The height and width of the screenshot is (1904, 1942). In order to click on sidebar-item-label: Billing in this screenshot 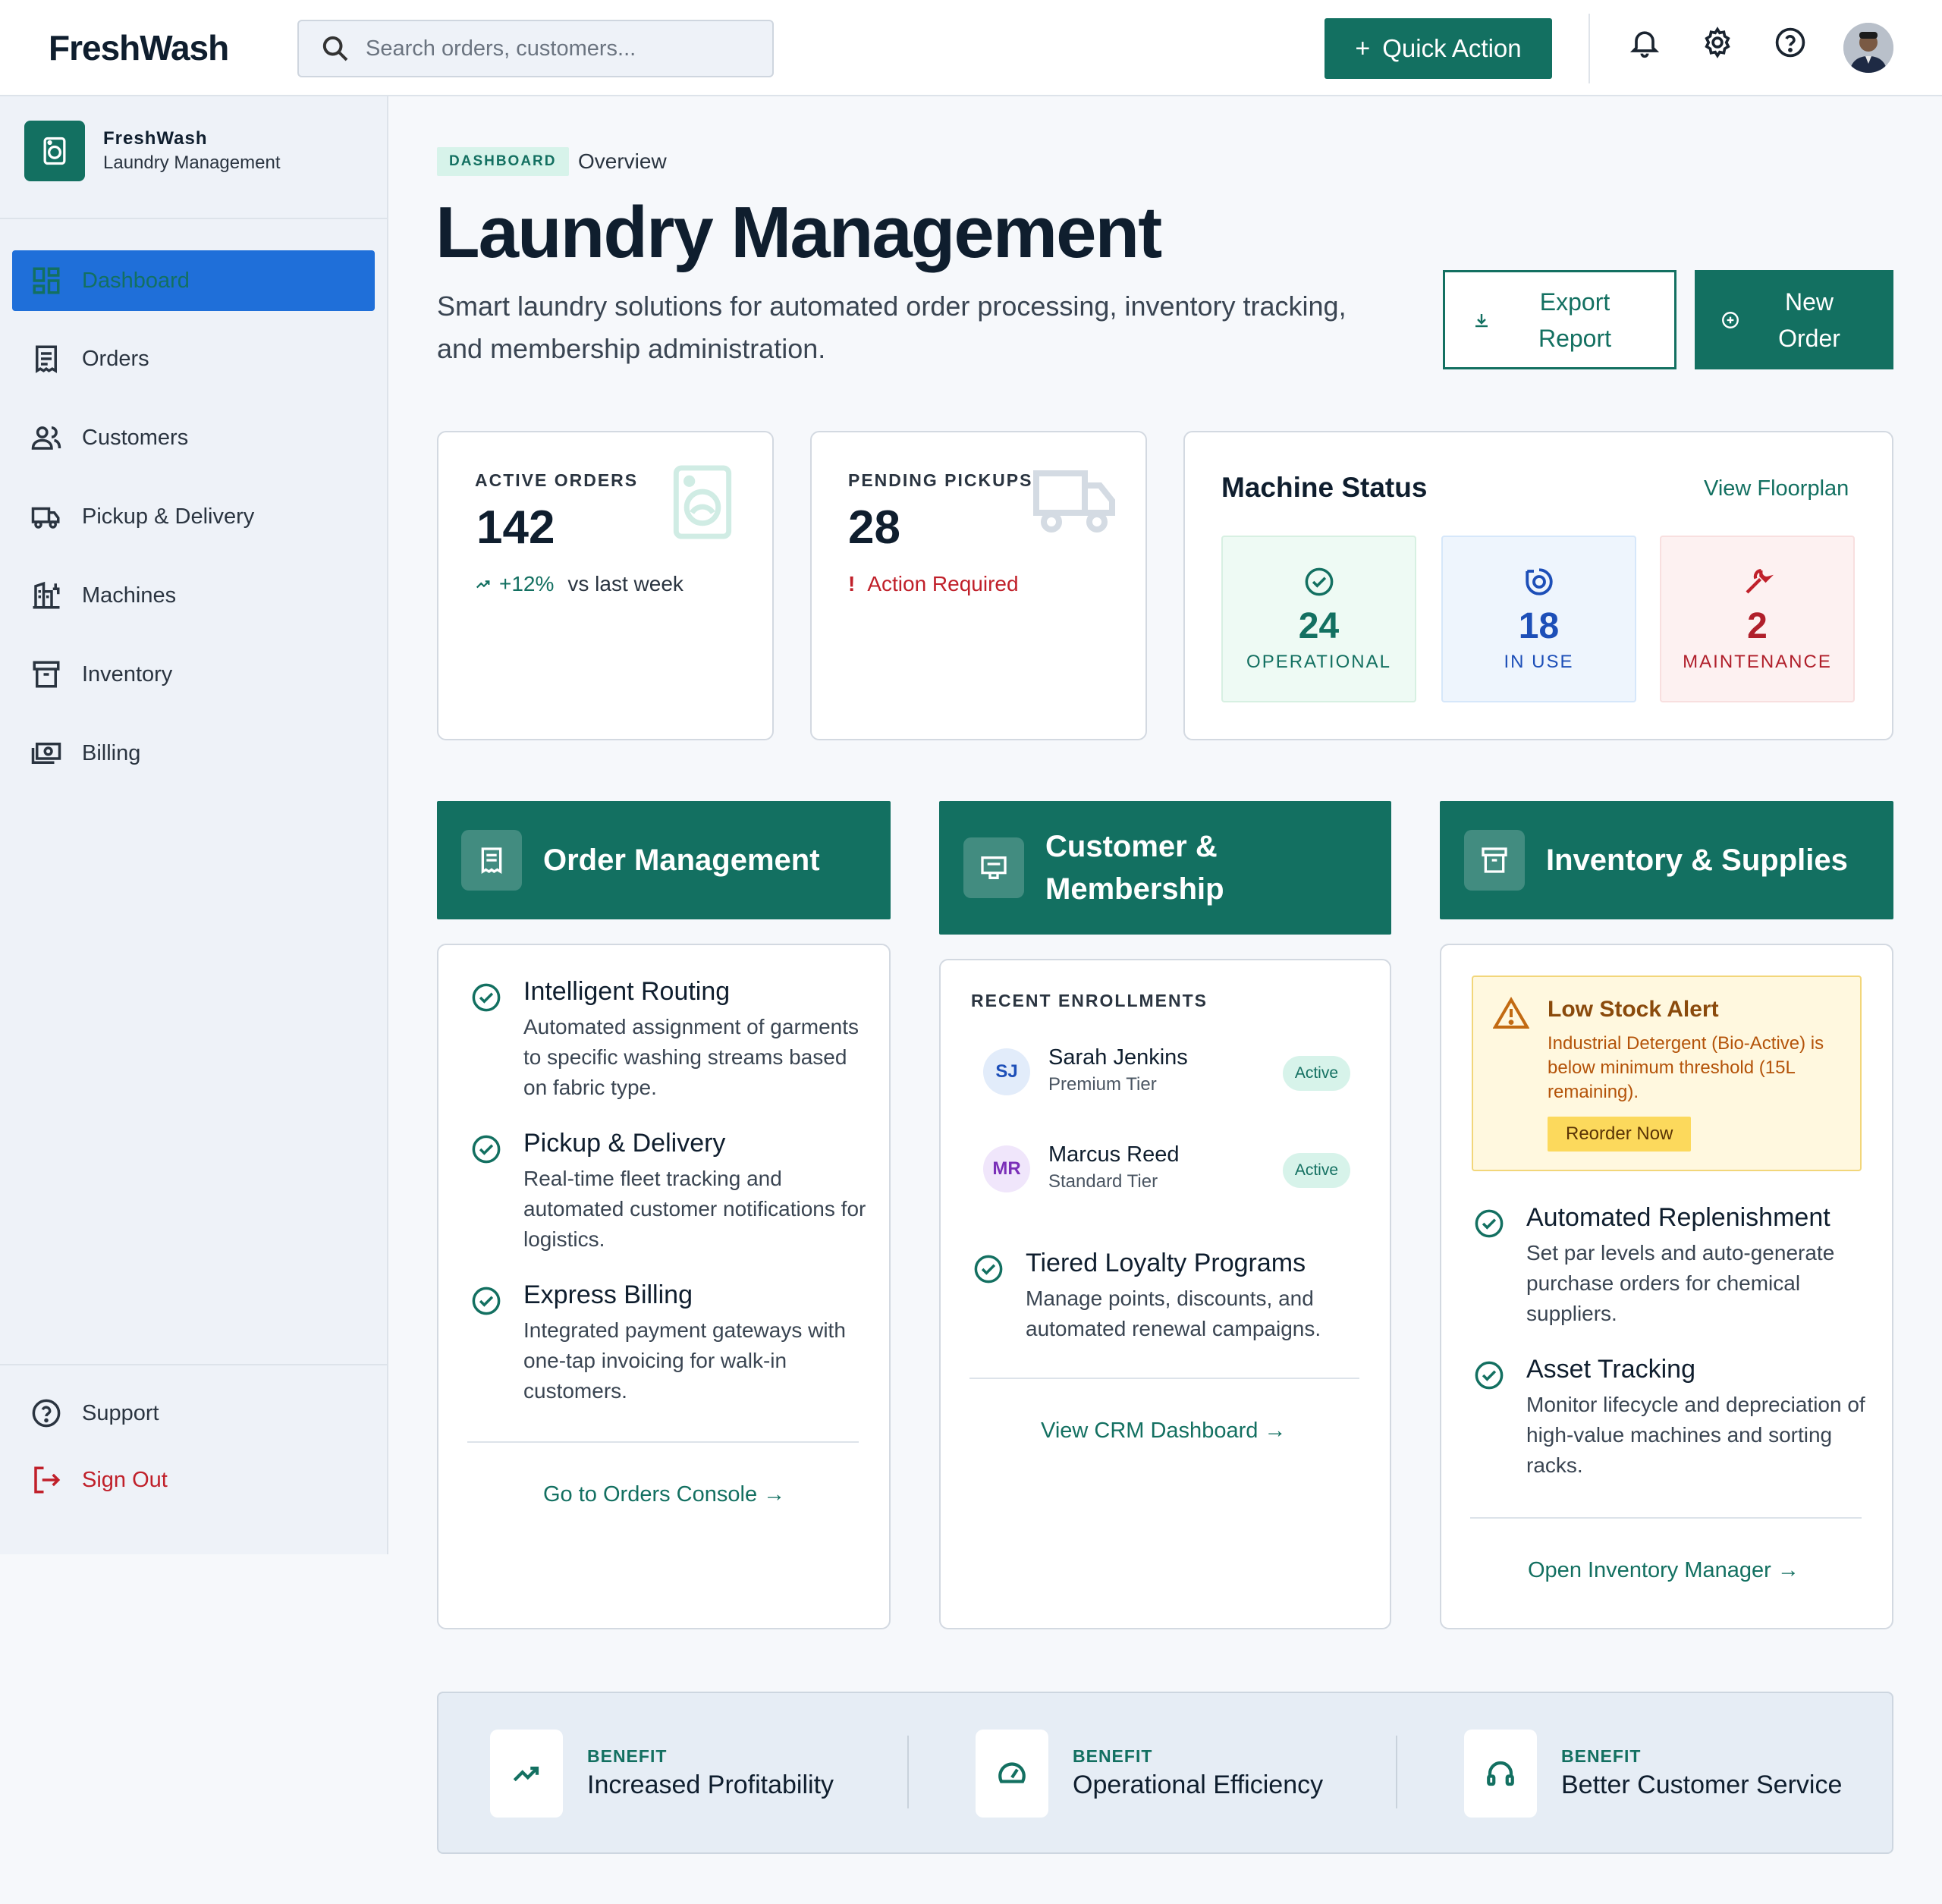, I will do `click(112, 752)`.